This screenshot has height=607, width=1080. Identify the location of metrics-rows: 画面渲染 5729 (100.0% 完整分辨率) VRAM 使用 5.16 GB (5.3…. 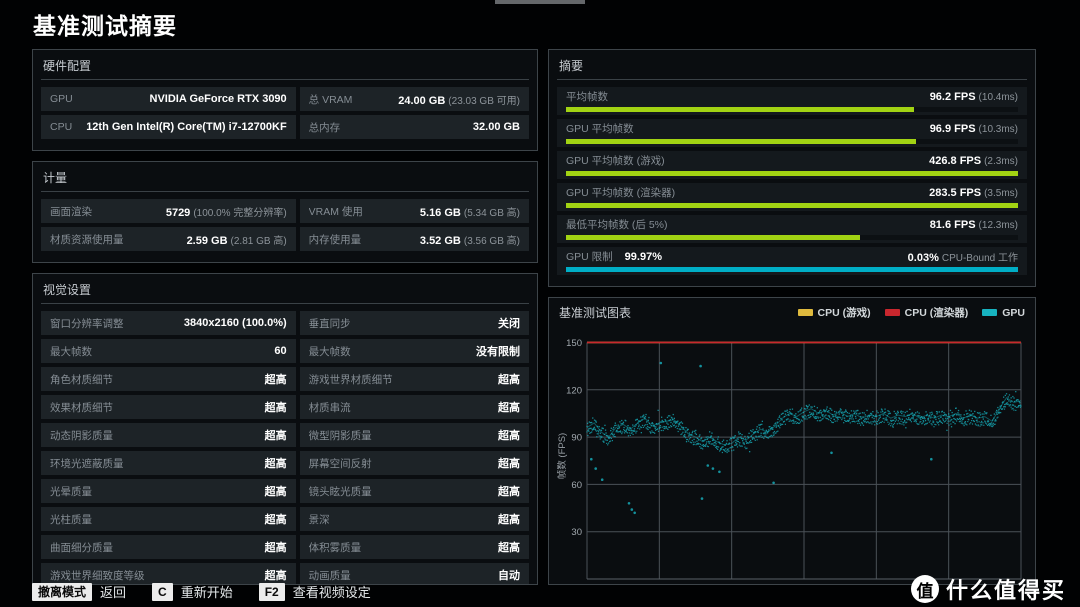
(285, 227).